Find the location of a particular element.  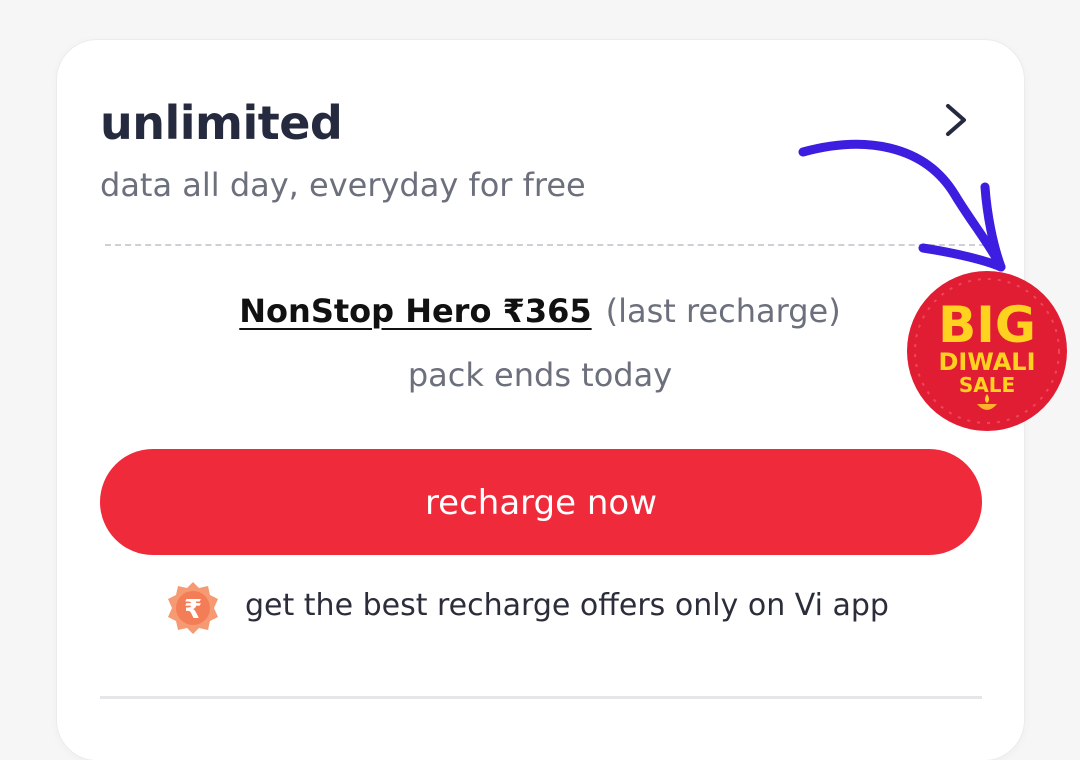

recharge-now-button: recharge now is located at coordinates (541, 502).